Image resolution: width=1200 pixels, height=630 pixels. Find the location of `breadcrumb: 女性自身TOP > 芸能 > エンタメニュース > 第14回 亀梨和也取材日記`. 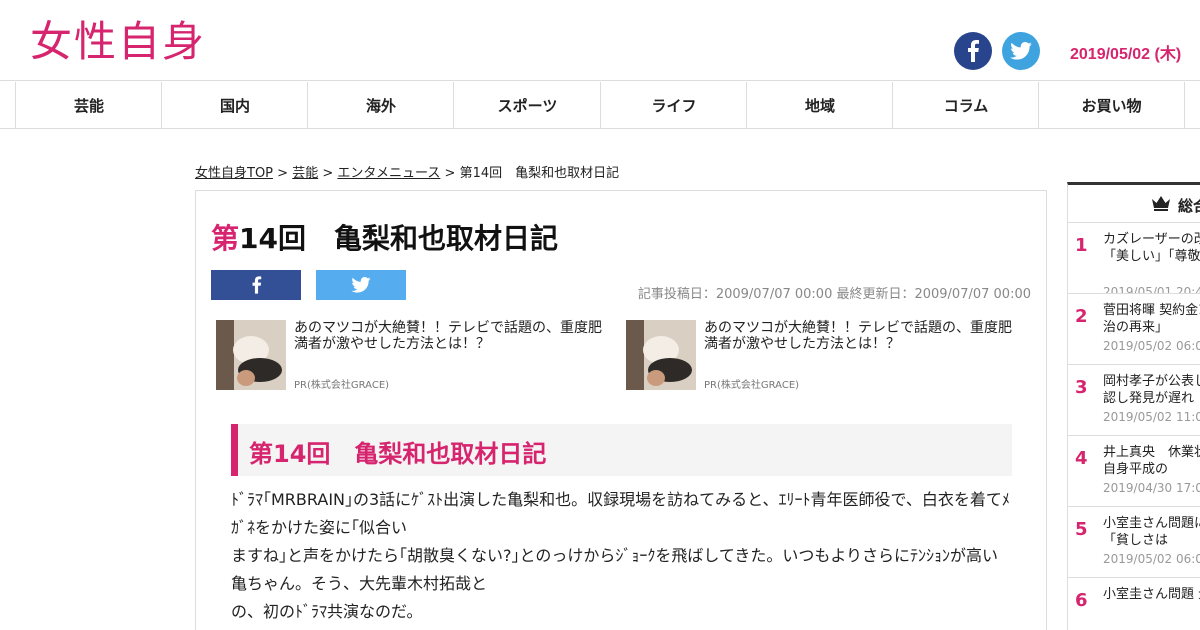

breadcrumb: 女性自身TOP > 芸能 > エンタメニュース > 第14回 亀梨和也取材日記 is located at coordinates (407, 171).